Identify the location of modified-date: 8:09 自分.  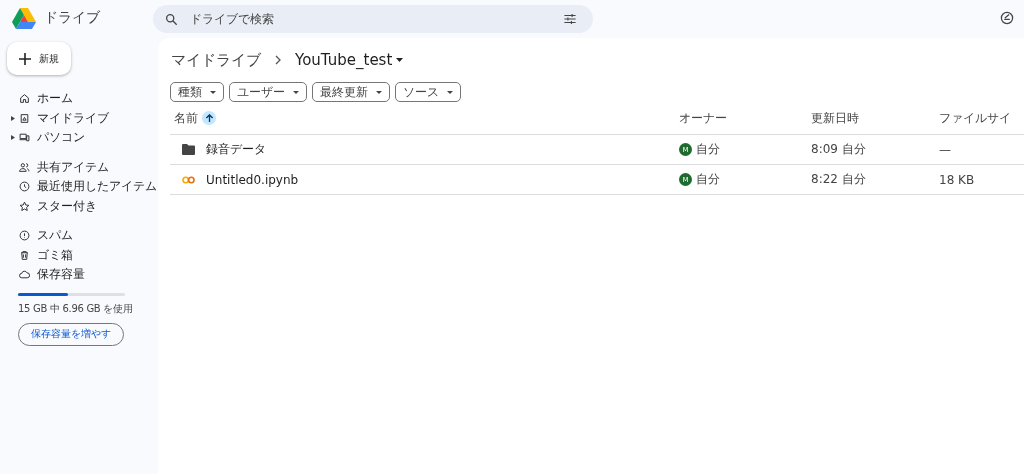
(838, 149).